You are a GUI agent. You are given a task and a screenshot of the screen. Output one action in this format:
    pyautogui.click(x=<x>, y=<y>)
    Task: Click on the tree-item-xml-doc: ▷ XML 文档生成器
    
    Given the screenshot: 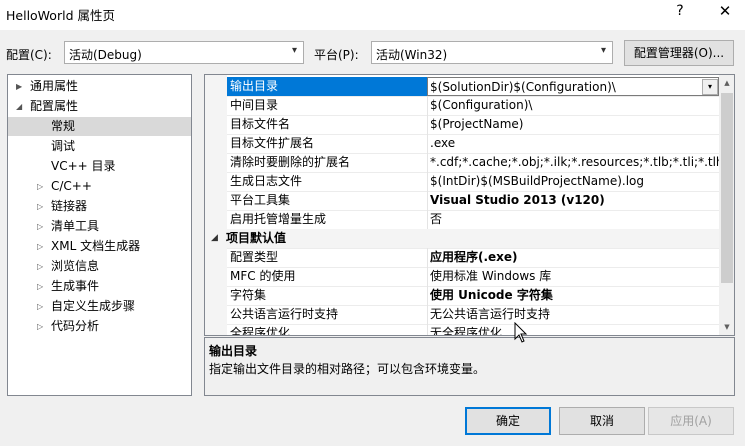 What is the action you would take?
    pyautogui.click(x=99, y=246)
    